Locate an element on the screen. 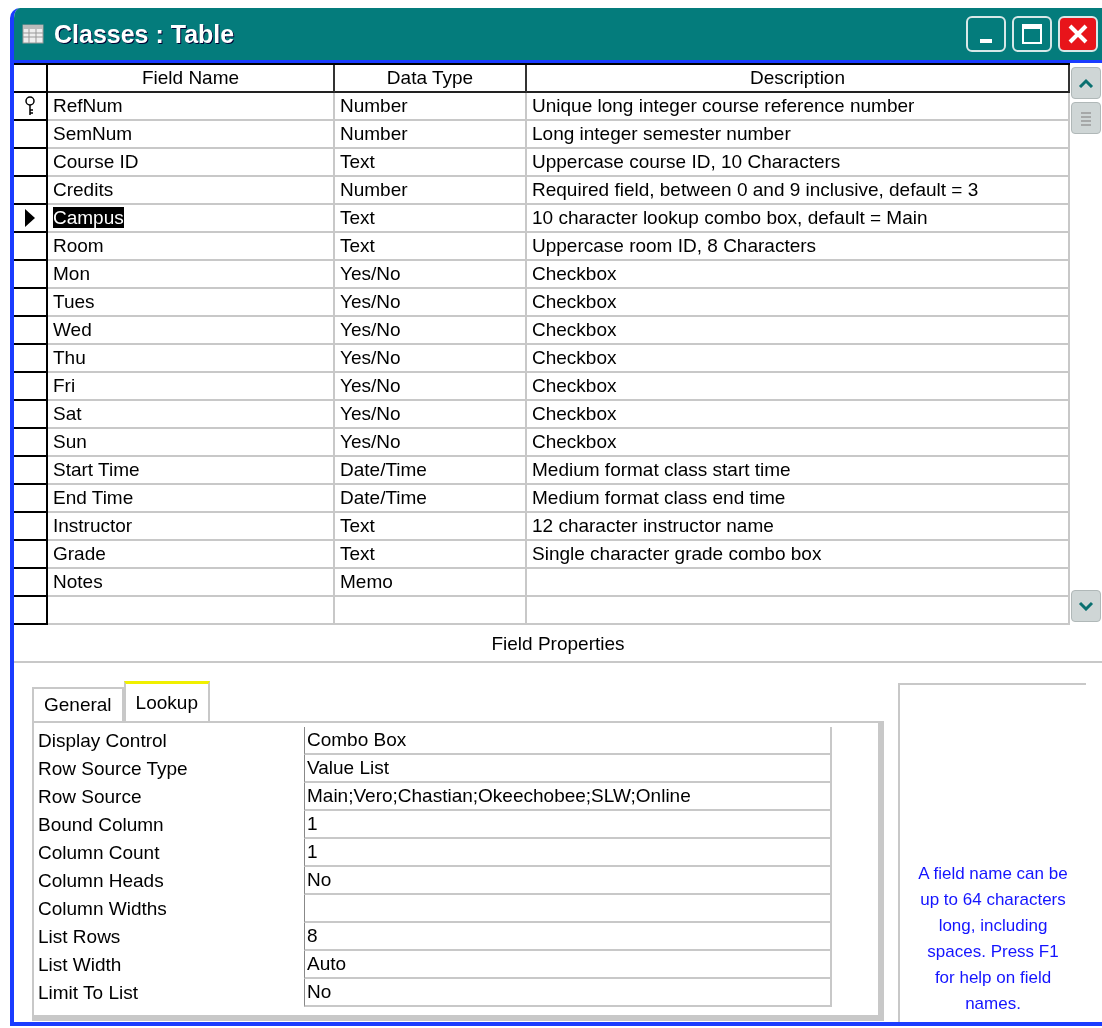  property-label: List Rows is located at coordinates (80, 937).